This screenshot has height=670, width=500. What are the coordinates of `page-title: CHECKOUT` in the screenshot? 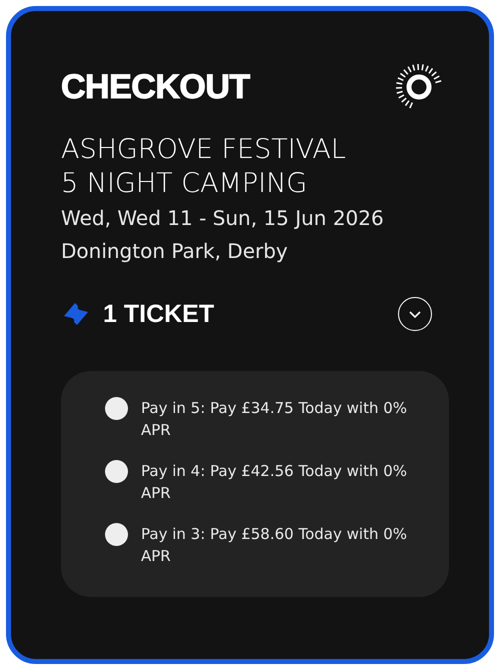 It's located at (155, 87).